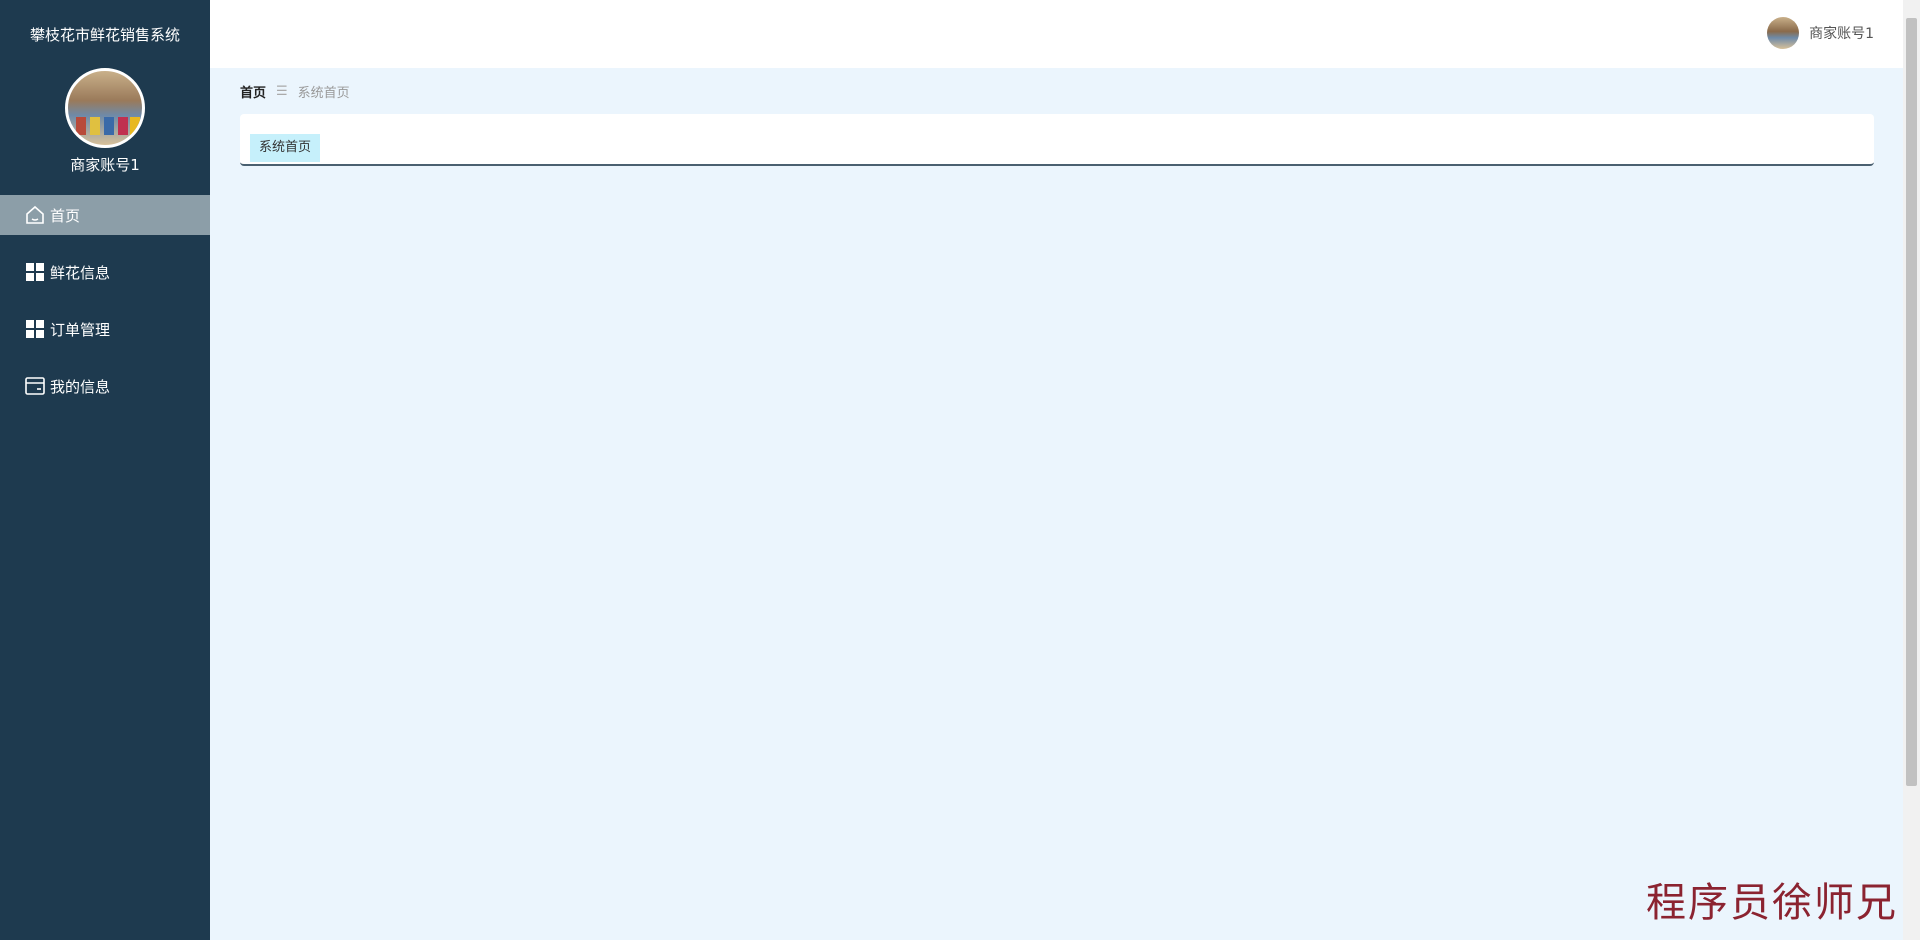 The height and width of the screenshot is (940, 1920). Describe the element at coordinates (80, 272) in the screenshot. I see `sidebar-item-label: 鲜花信息` at that location.